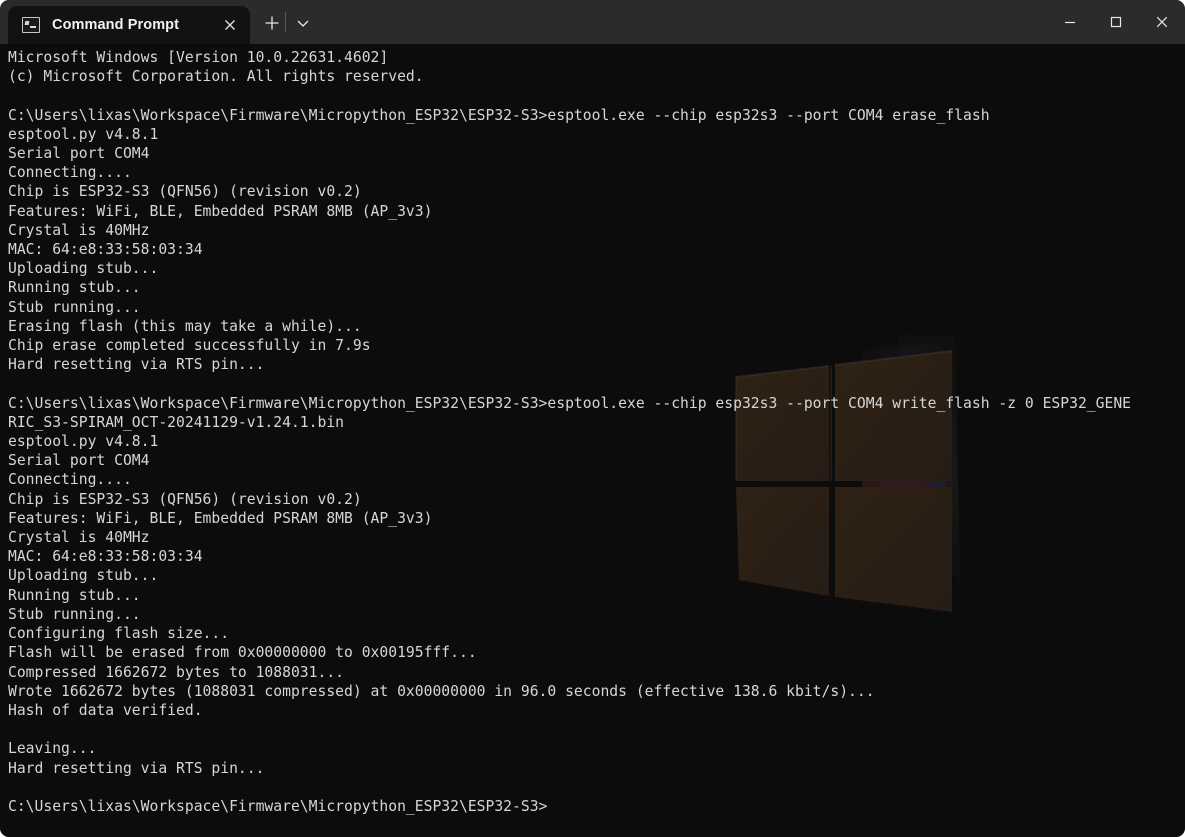 This screenshot has width=1185, height=837. I want to click on tab-command-prompt: Command Prompt, so click(129, 25).